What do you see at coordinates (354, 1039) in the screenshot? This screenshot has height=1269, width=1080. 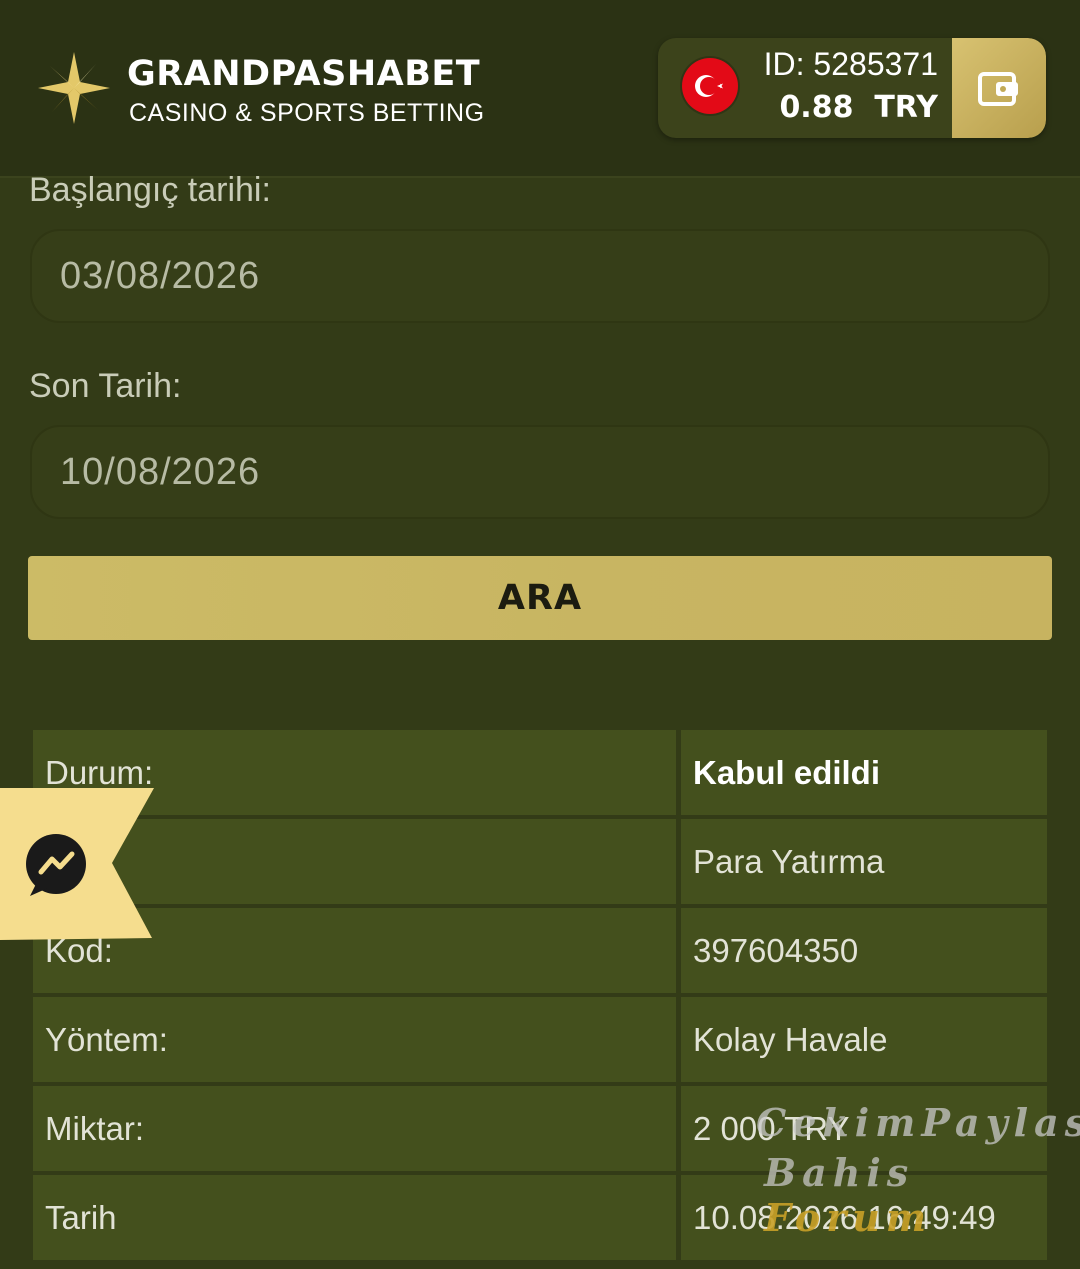 I see `detail-label: Yöntem:` at bounding box center [354, 1039].